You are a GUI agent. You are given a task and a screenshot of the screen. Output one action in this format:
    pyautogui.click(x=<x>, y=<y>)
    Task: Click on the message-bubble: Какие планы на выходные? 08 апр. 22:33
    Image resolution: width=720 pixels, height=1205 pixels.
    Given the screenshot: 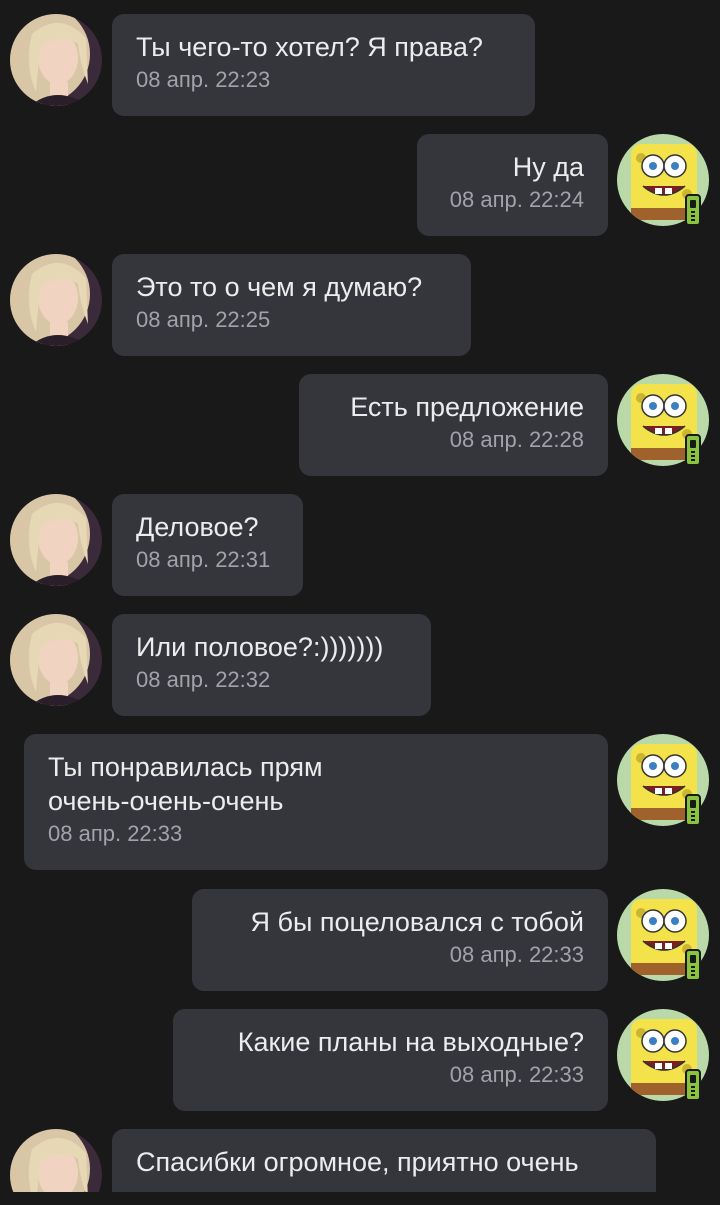 What is the action you would take?
    pyautogui.click(x=390, y=1060)
    